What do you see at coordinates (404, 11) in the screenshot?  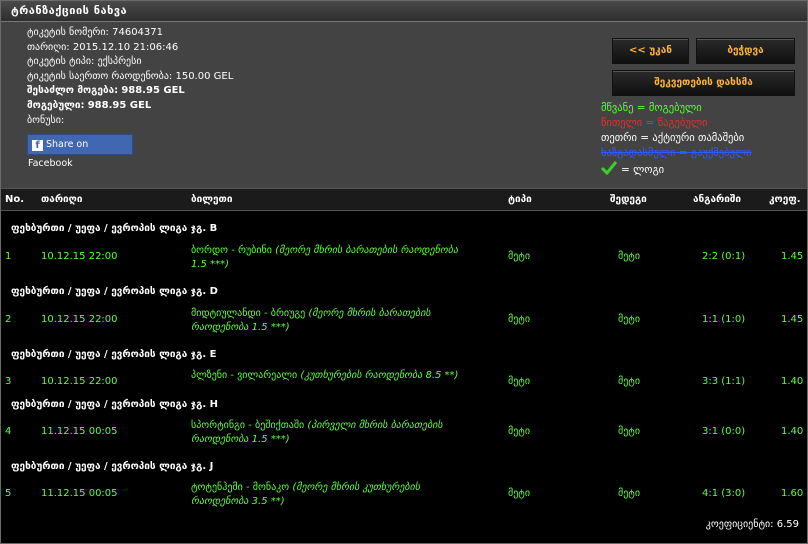 I see `window-title: ტრანზაქციის ნახვა` at bounding box center [404, 11].